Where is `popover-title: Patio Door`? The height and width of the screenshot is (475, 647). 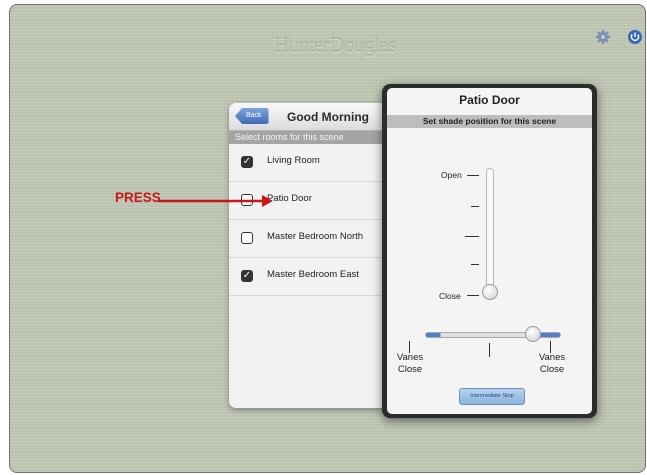
popover-title: Patio Door is located at coordinates (489, 100).